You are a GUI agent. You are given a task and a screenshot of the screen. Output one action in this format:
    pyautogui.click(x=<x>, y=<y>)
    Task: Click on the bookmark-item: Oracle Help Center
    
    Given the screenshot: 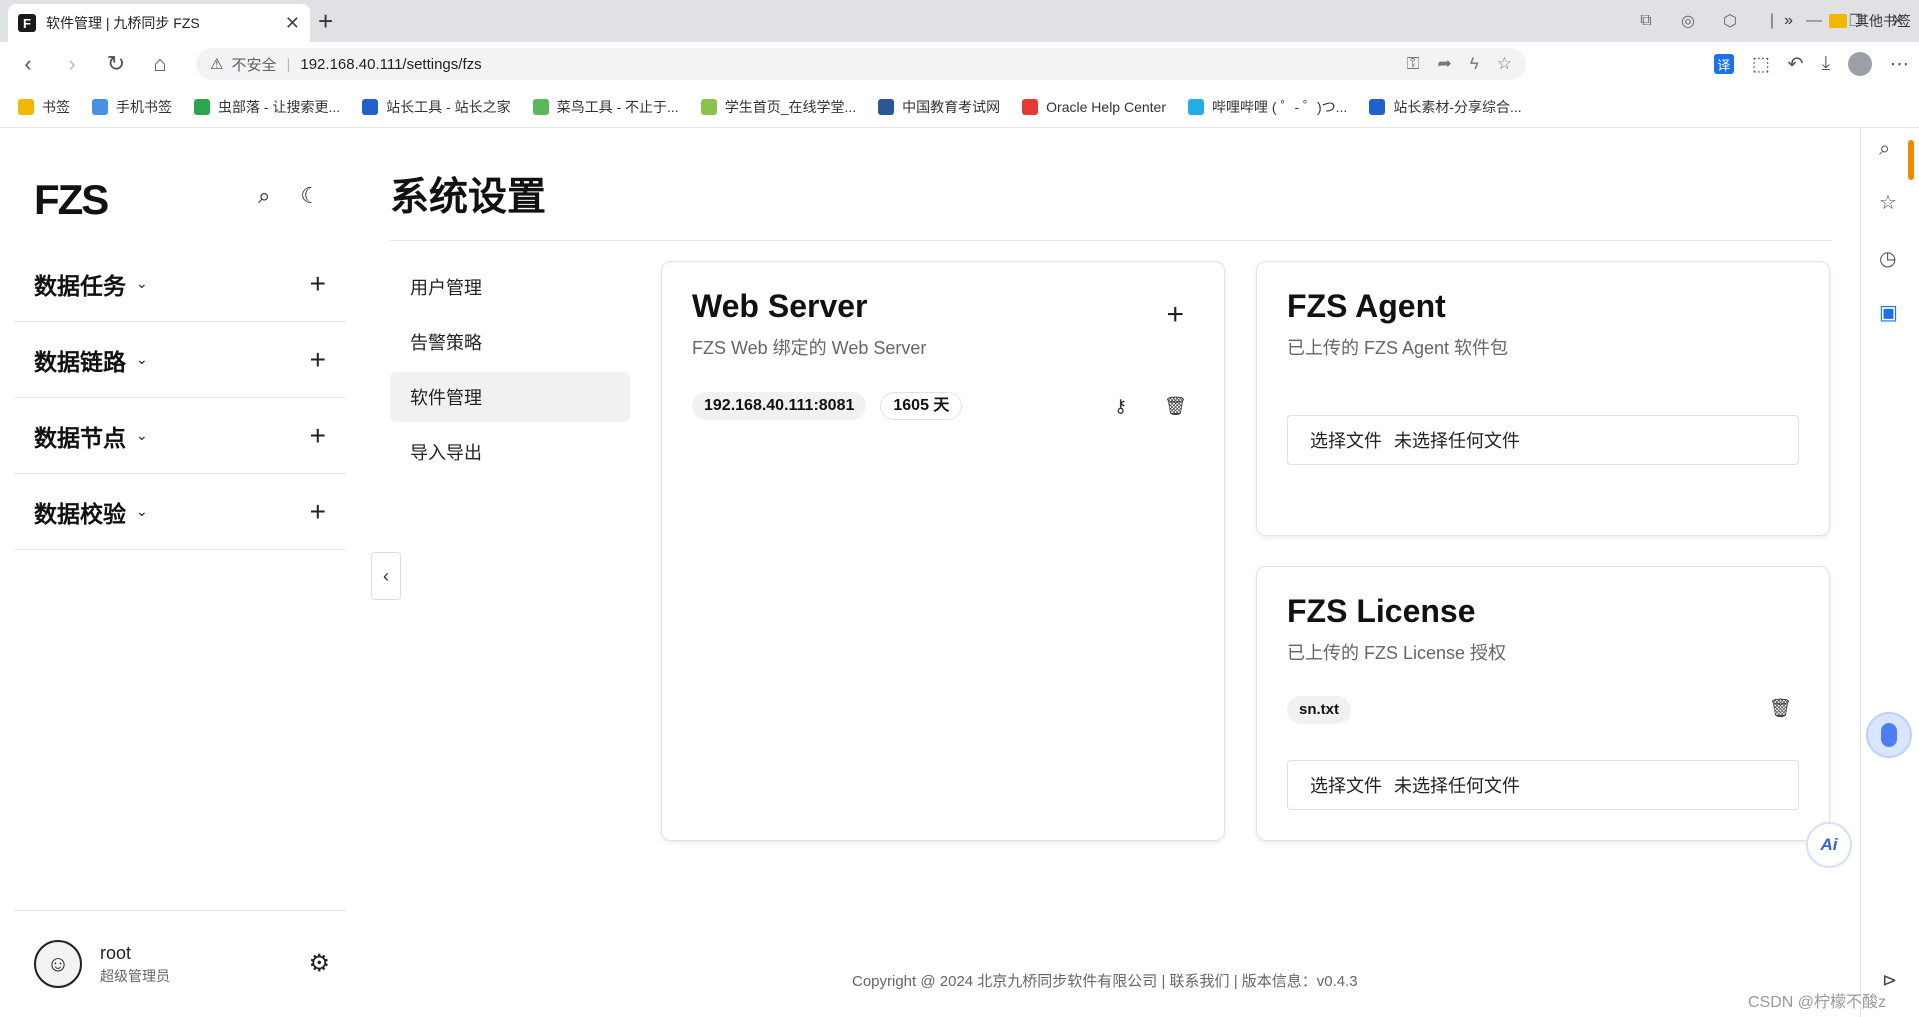 What is the action you would take?
    pyautogui.click(x=1094, y=106)
    